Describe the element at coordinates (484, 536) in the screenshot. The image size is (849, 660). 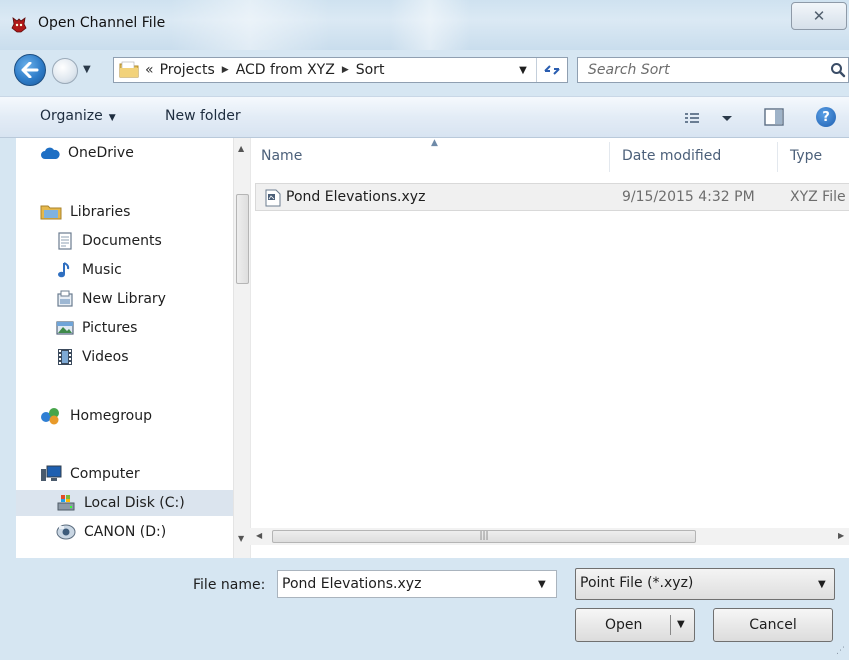
I see `scroll-thumb: |||` at that location.